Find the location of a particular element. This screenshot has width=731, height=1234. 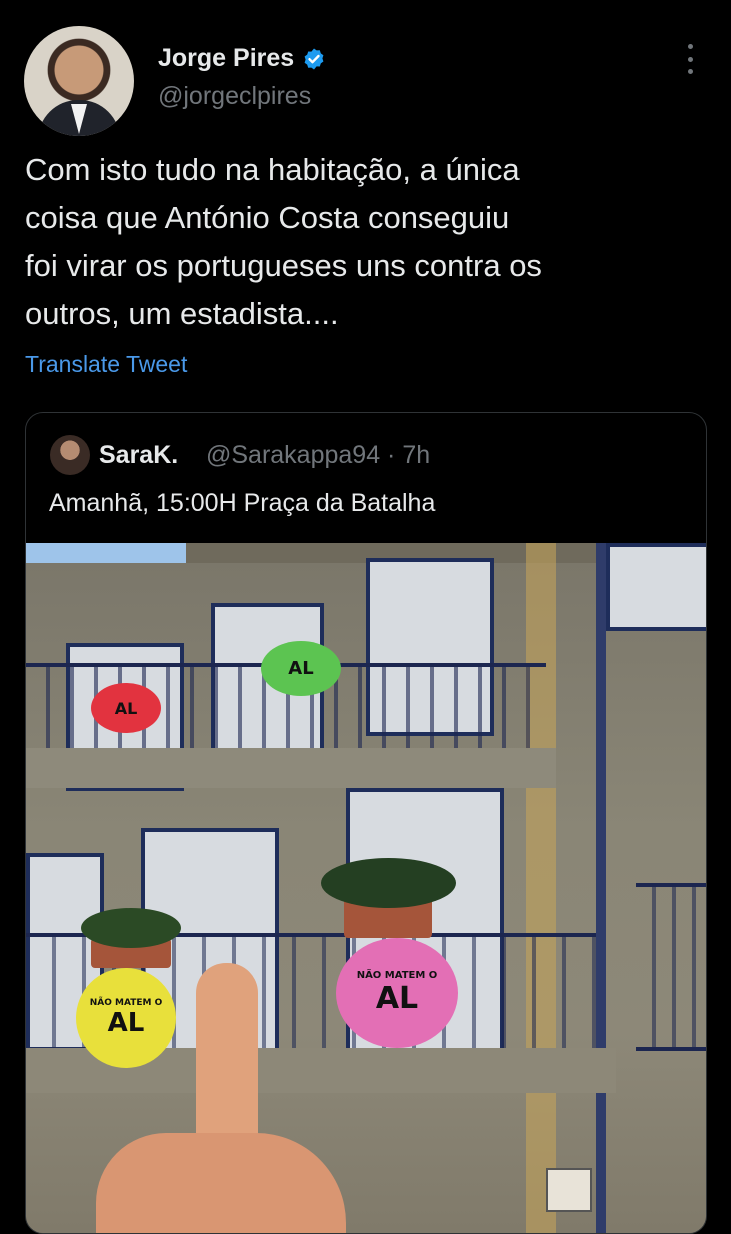

quote-author-handle: @Sarakappa94 · 7h is located at coordinates (318, 455).